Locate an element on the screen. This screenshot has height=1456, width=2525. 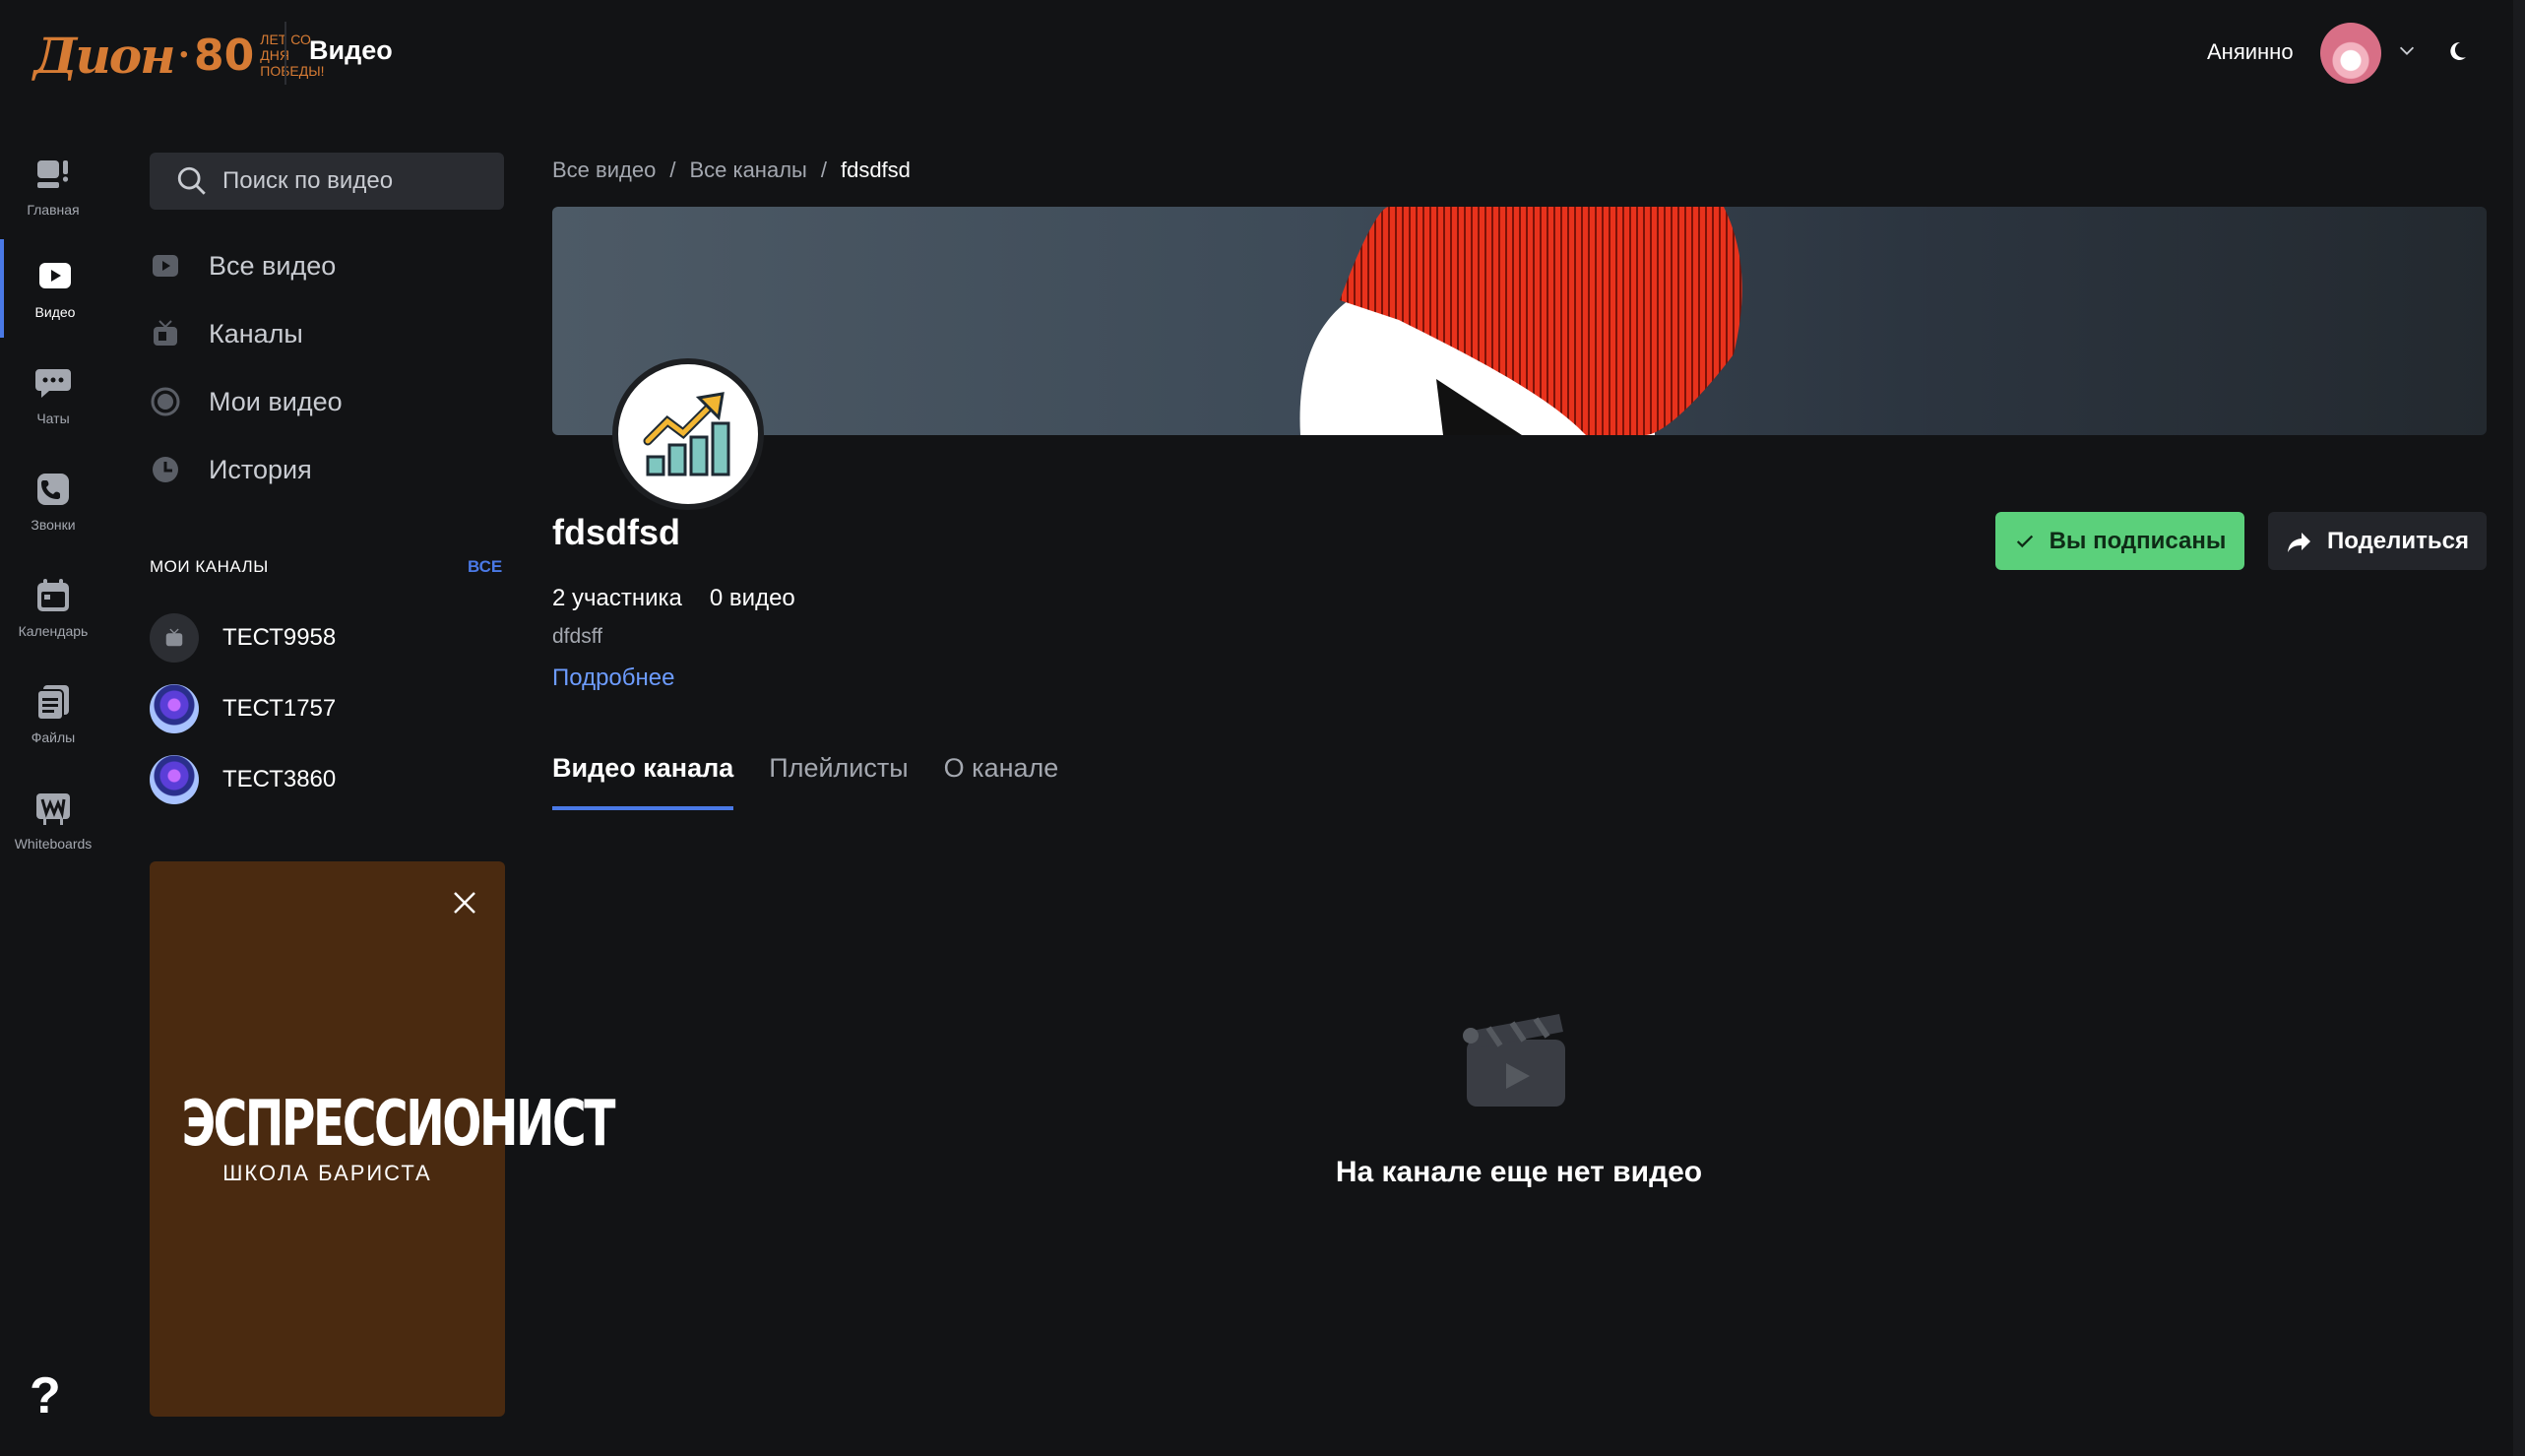
chat-icon is located at coordinates (53, 383).